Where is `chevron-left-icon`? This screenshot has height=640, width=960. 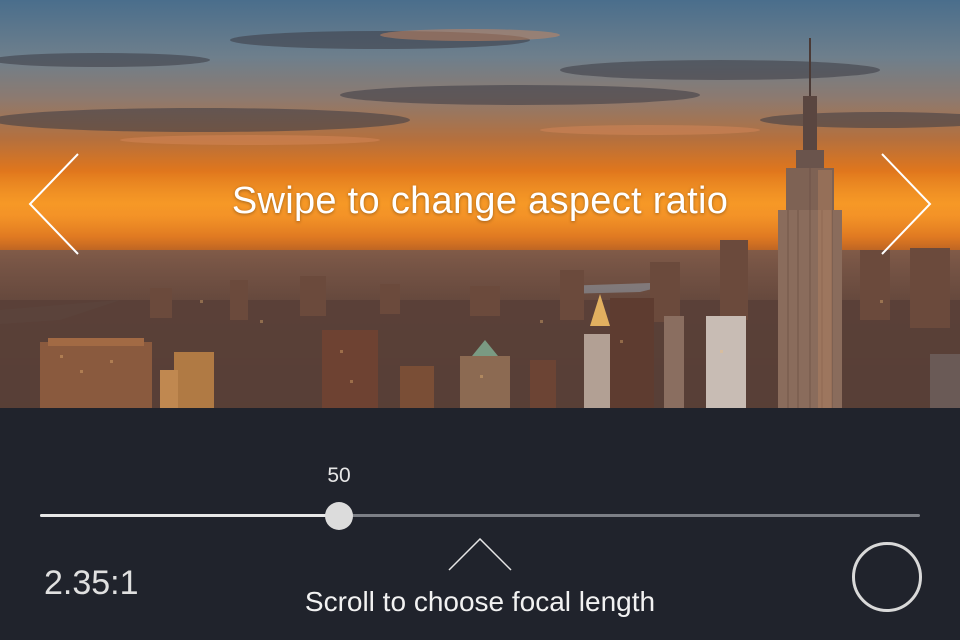
chevron-left-icon is located at coordinates (54, 204).